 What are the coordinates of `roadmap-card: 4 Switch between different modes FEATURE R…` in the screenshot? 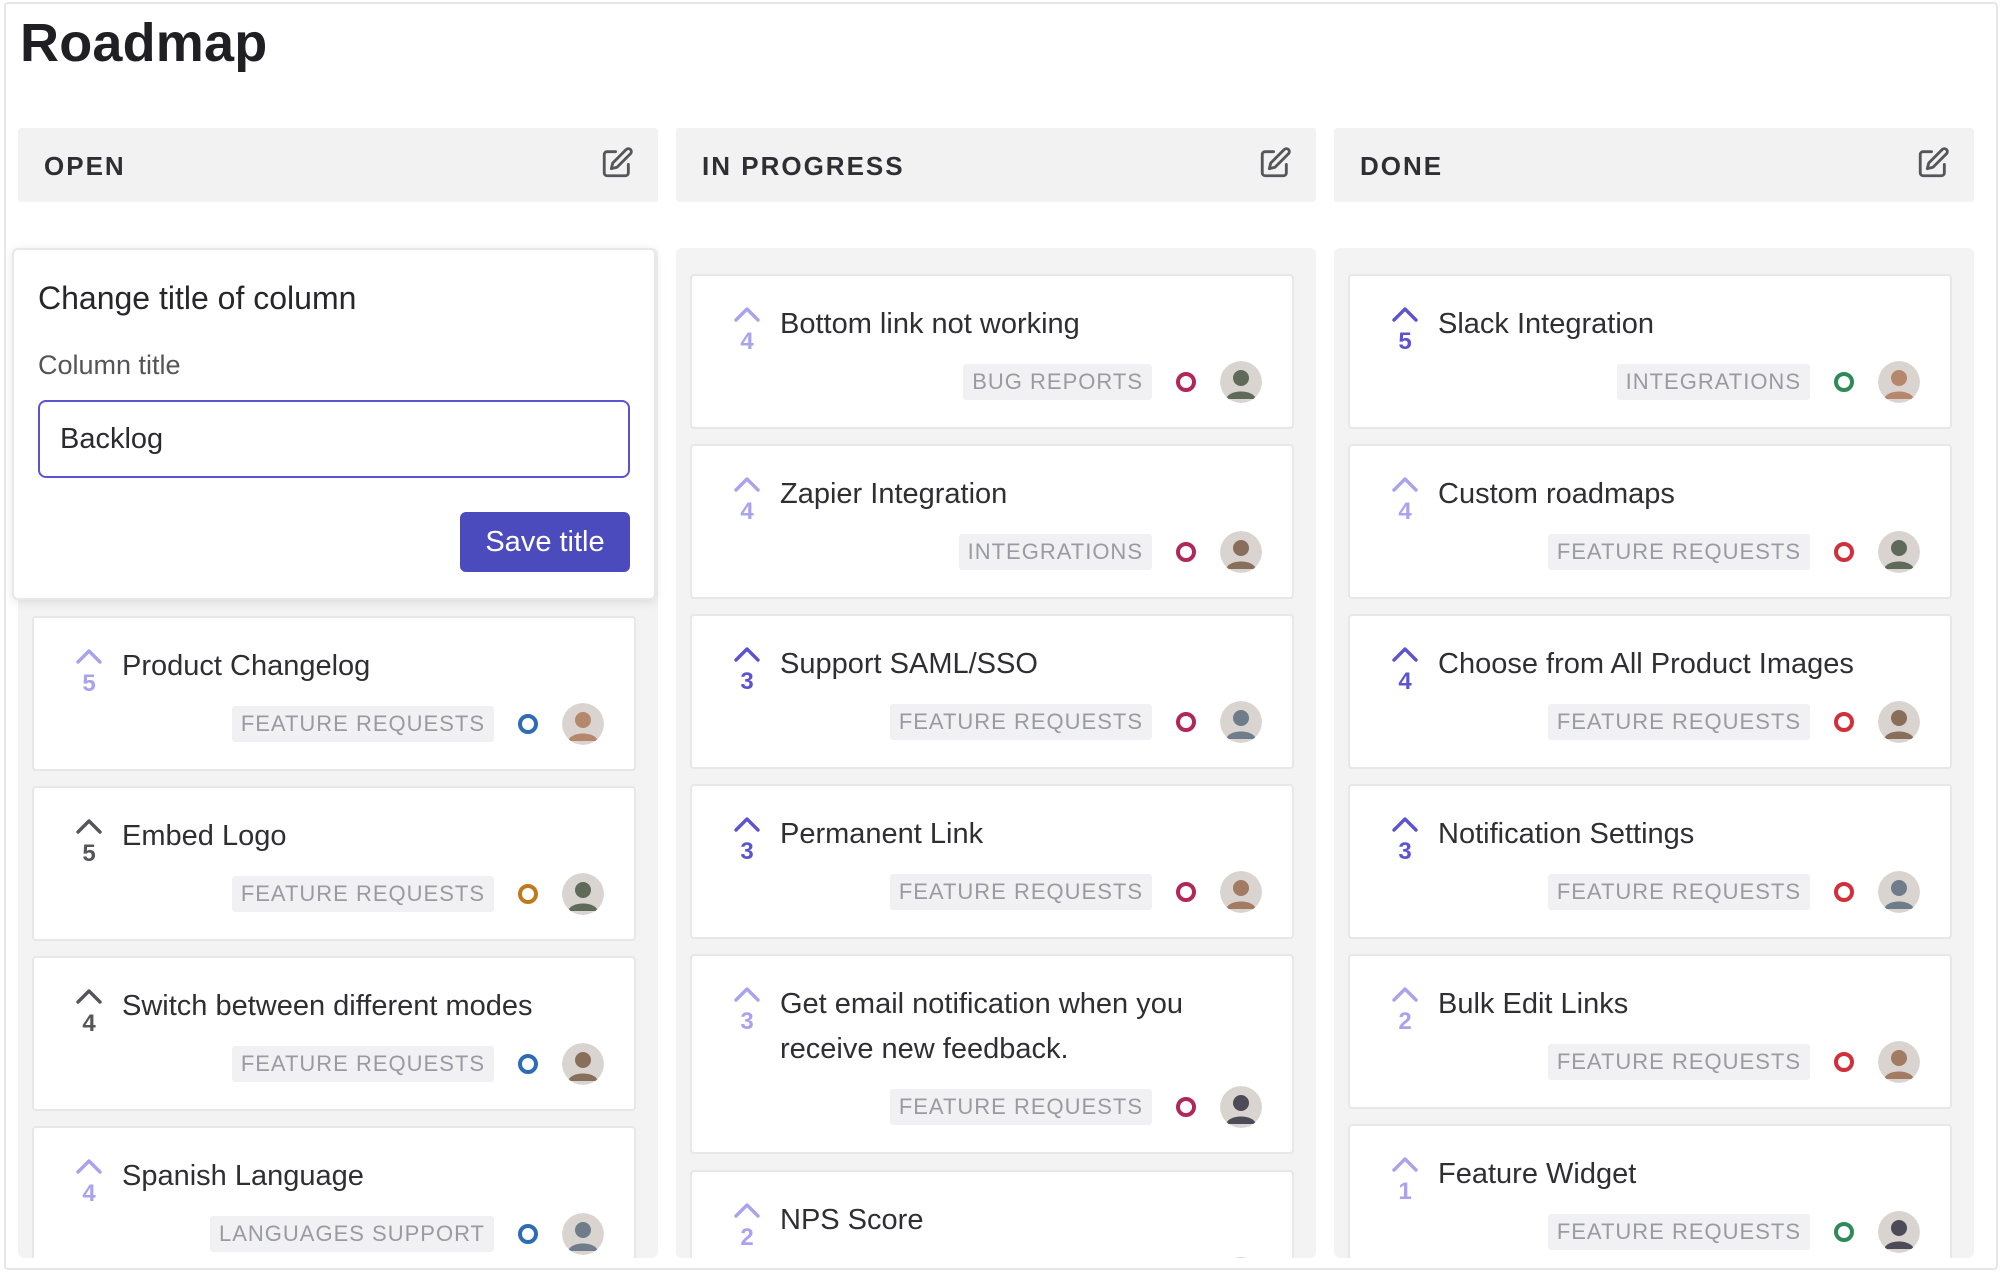 It's located at (334, 1033).